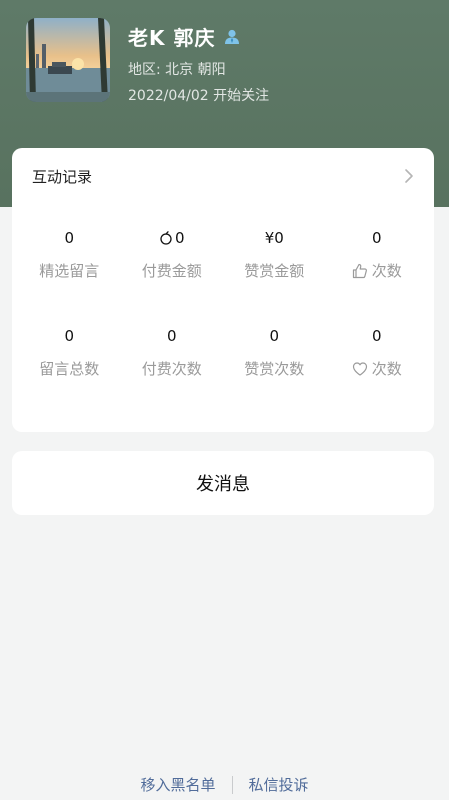 This screenshot has width=449, height=800. I want to click on heart-icon, so click(360, 369).